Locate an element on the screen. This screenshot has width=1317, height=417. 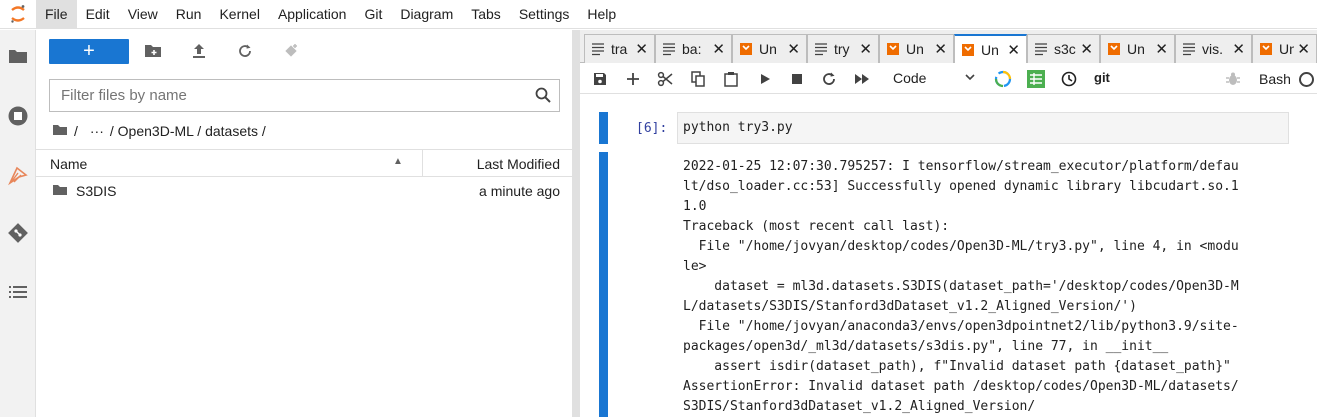
breadcrumb: / ··· / Open3D-ML / datasets / is located at coordinates (162, 131).